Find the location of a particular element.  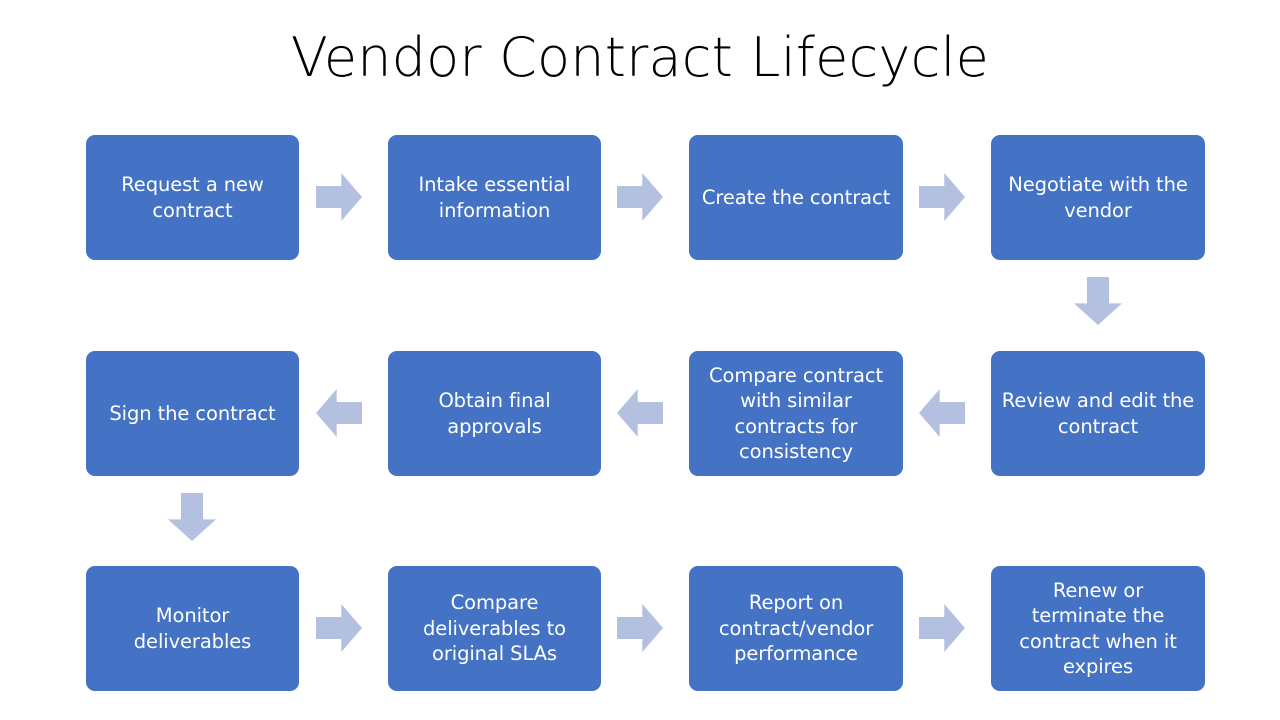

node-label: Obtain final approvals is located at coordinates (494, 413).